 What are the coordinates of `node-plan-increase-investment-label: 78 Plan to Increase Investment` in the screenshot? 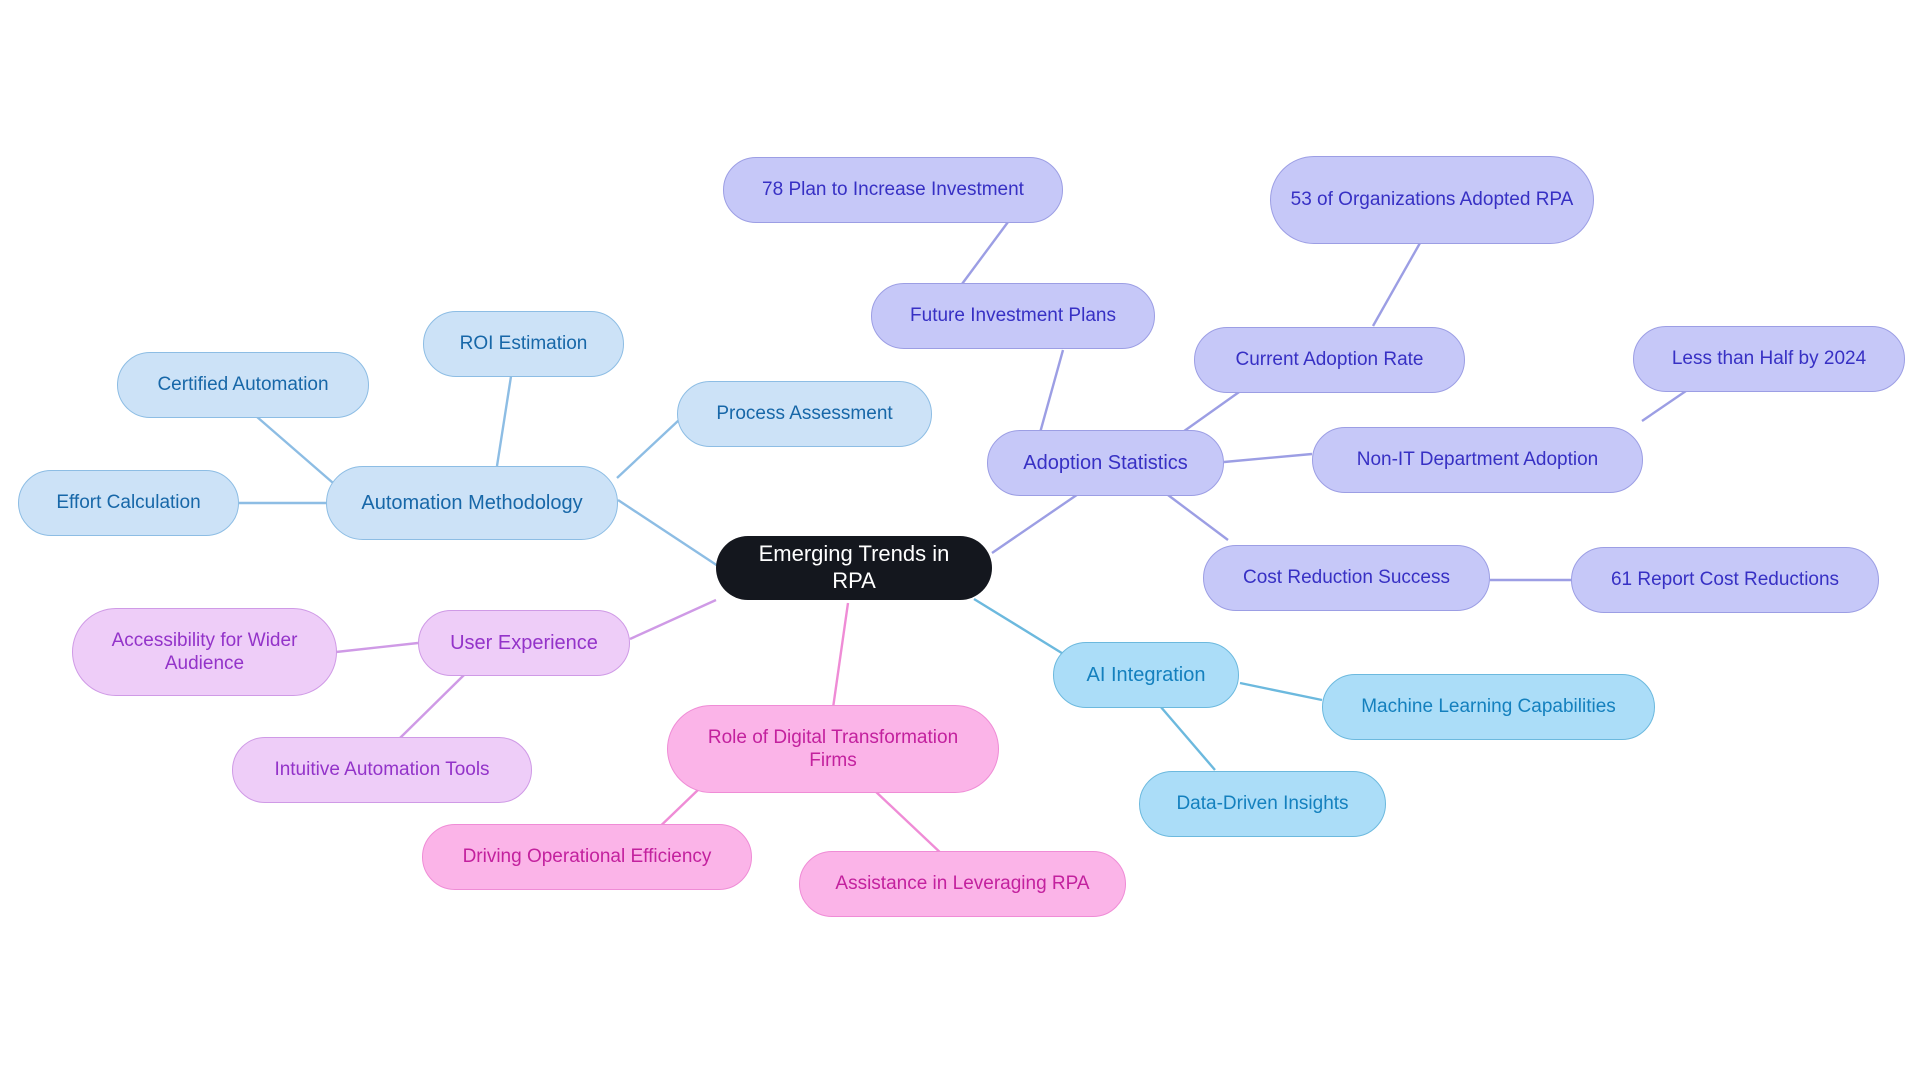 It's located at (893, 190).